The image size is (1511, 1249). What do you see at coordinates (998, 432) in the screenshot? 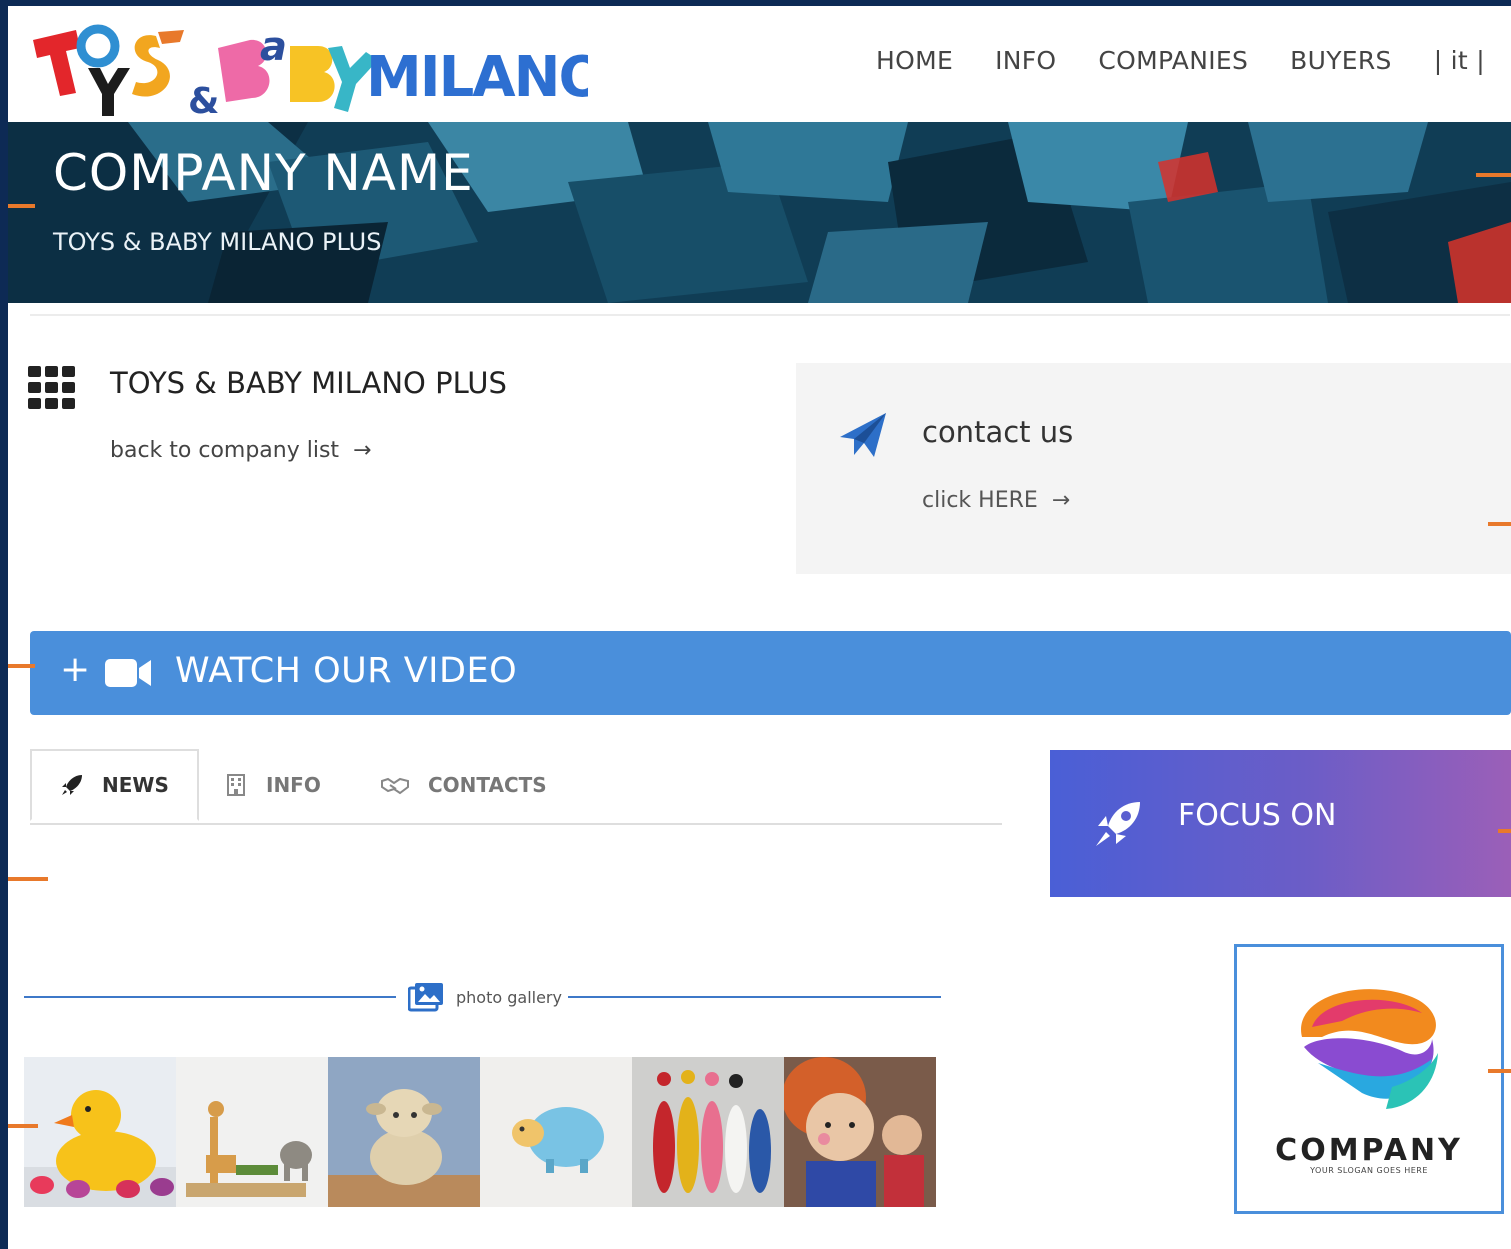
I see `contact-title: contact us` at bounding box center [998, 432].